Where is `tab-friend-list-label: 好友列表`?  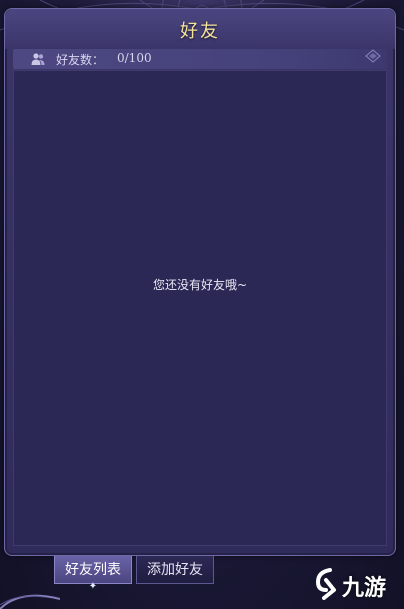
tab-friend-list-label: 好友列表 is located at coordinates (93, 570).